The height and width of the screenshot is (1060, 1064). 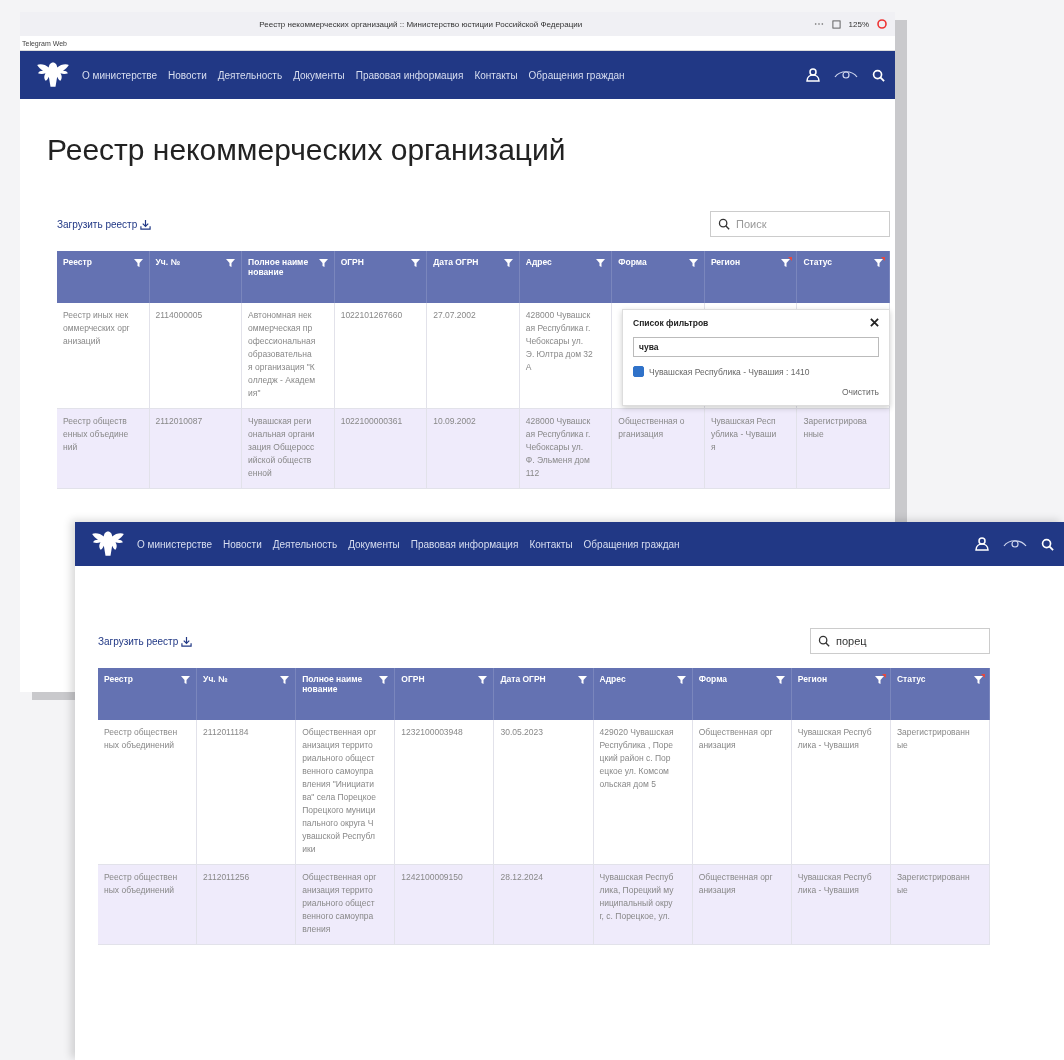 What do you see at coordinates (858, 24) in the screenshot?
I see `zoom-level: 125%` at bounding box center [858, 24].